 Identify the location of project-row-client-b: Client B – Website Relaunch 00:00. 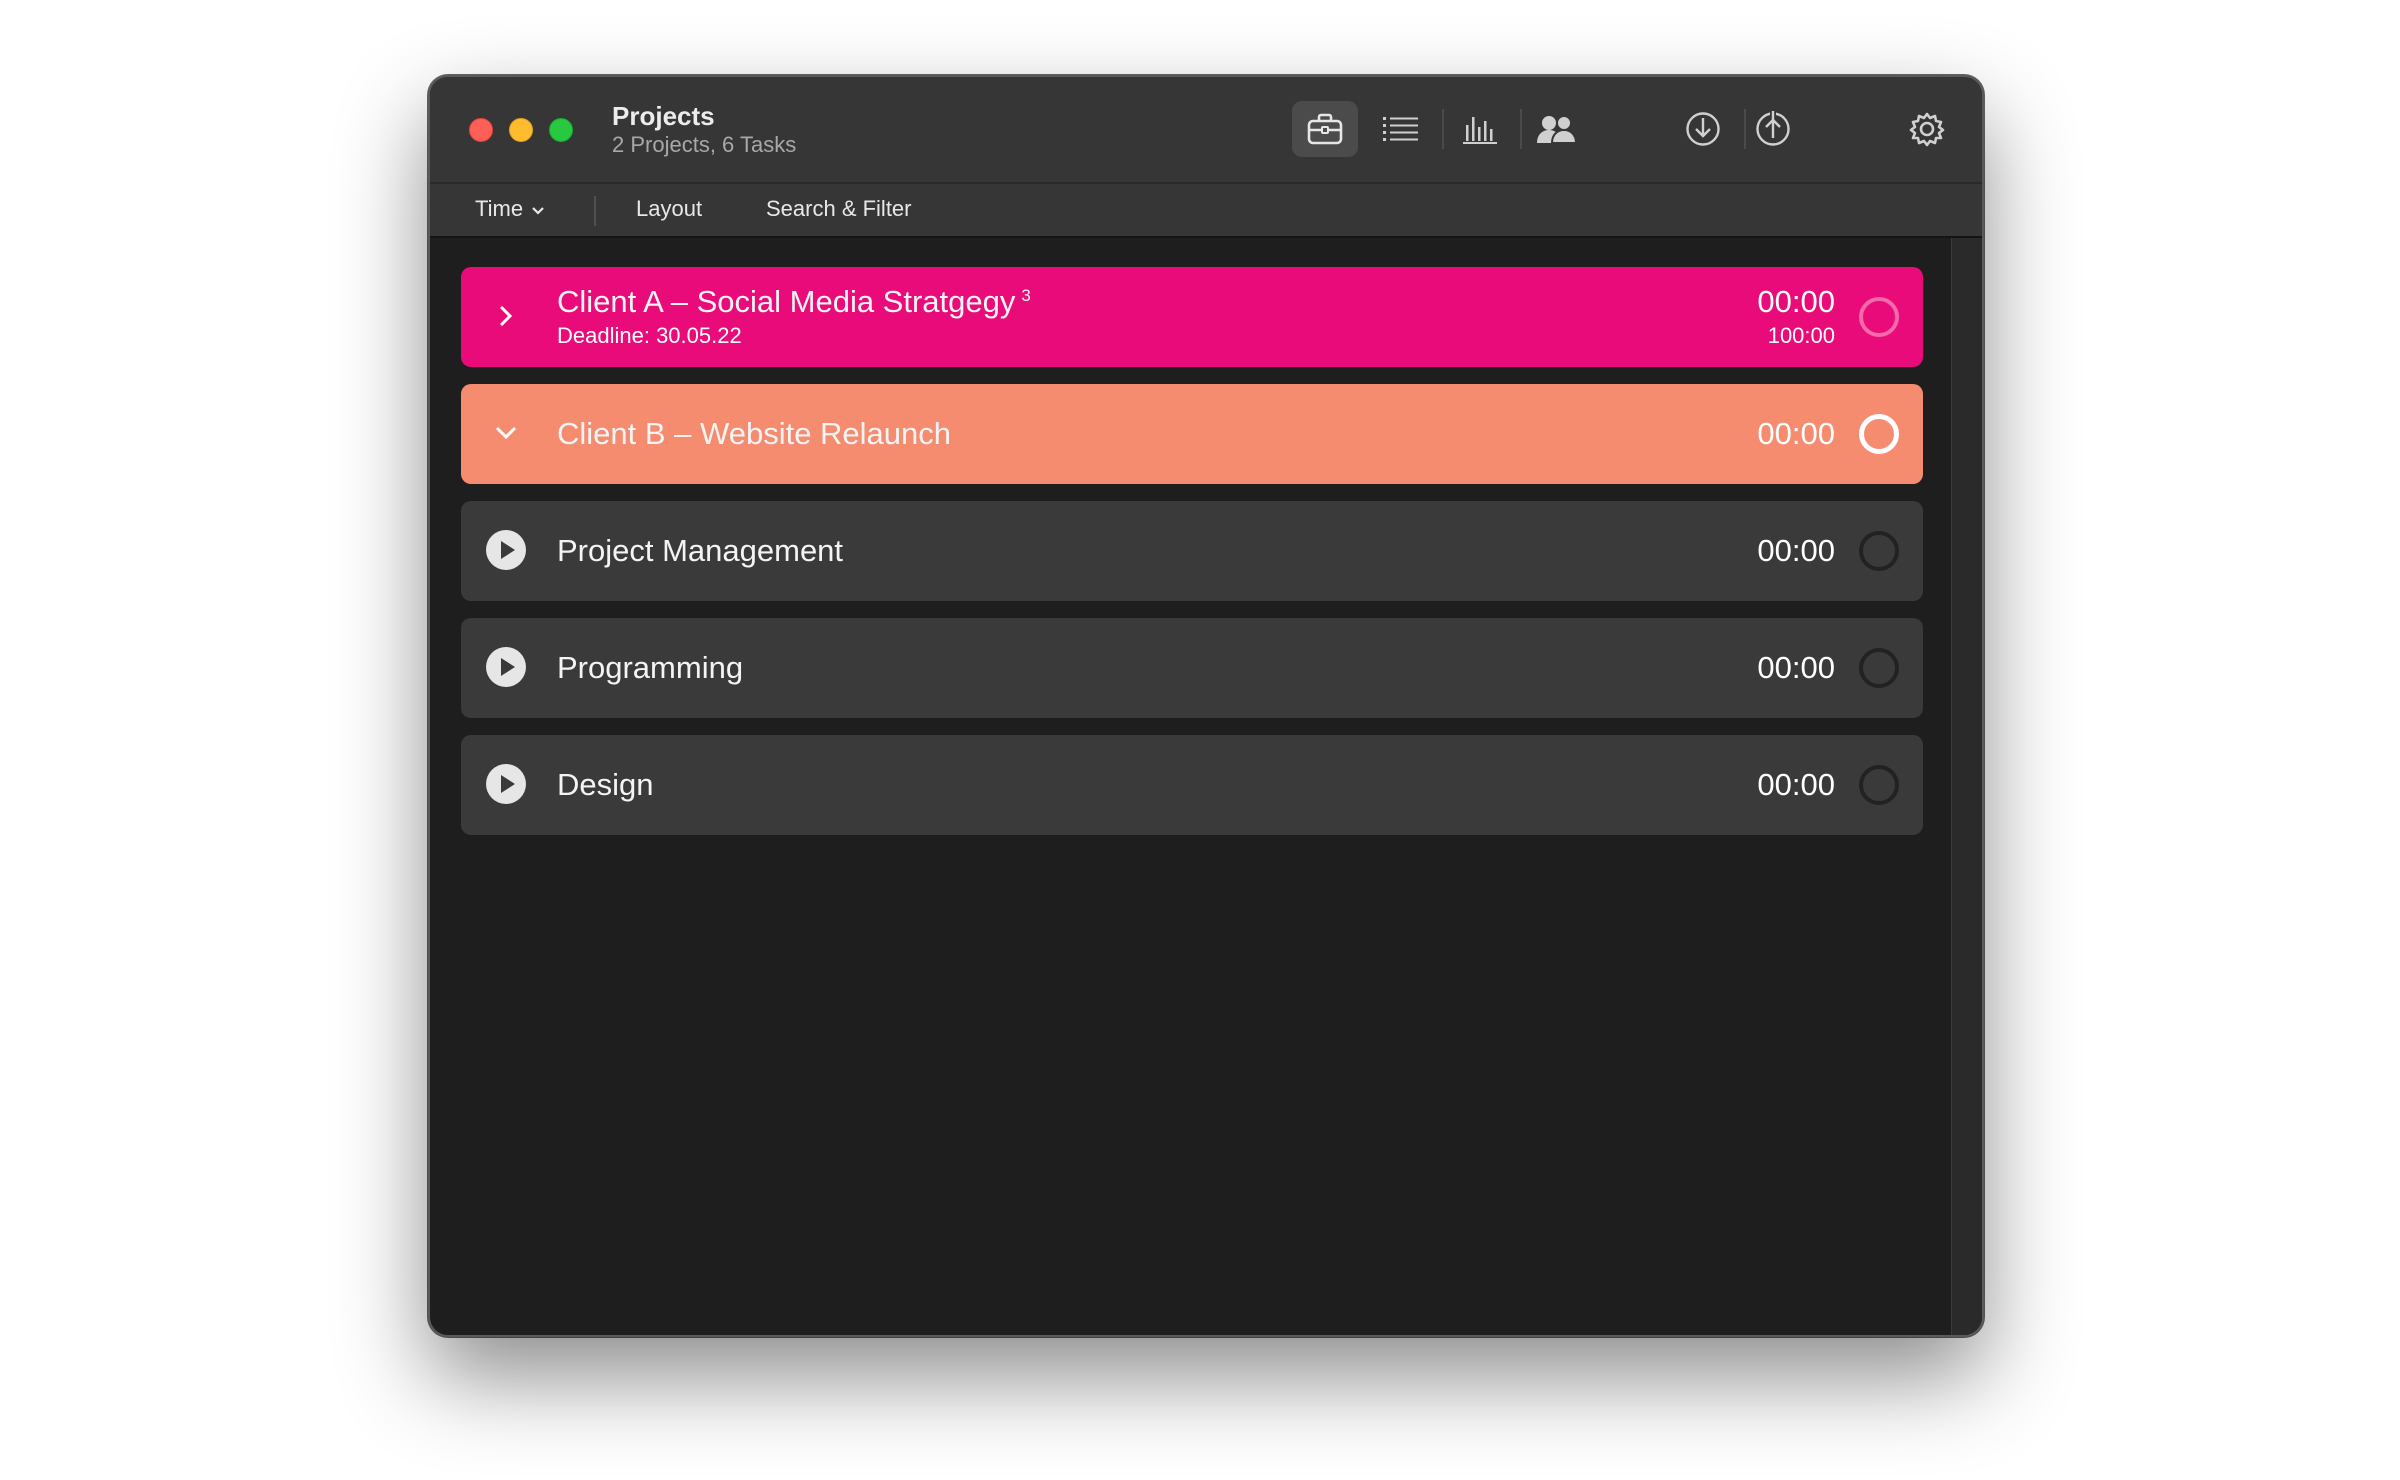
(1192, 434).